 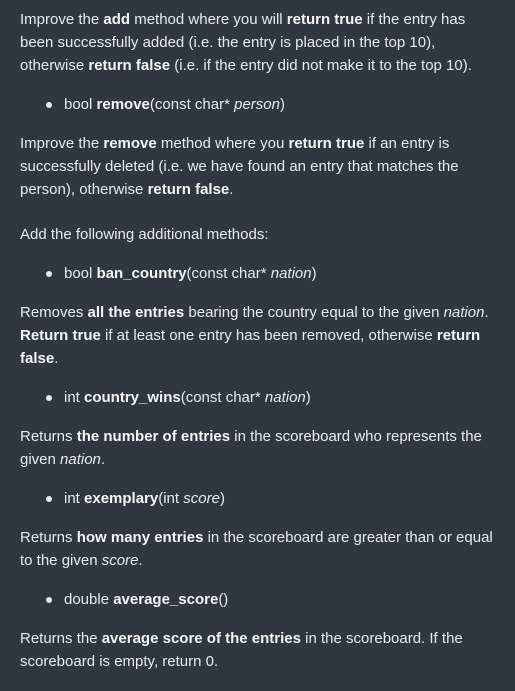 What do you see at coordinates (54, 312) in the screenshot?
I see `text: Removes` at bounding box center [54, 312].